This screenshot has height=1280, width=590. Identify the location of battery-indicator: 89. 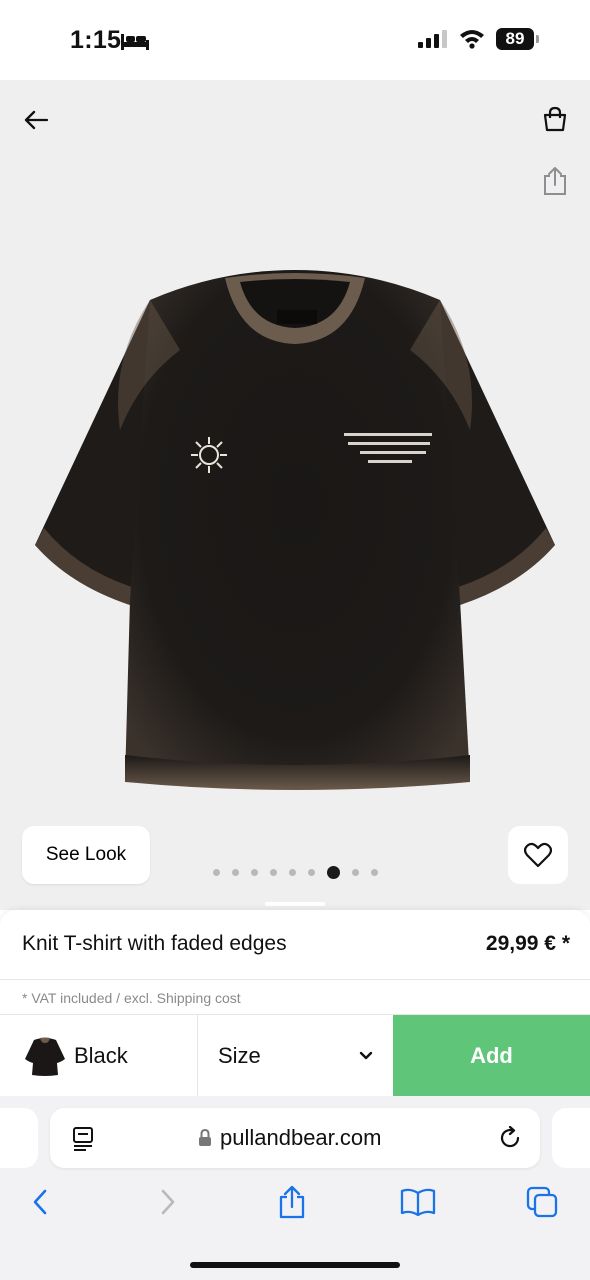
(515, 39).